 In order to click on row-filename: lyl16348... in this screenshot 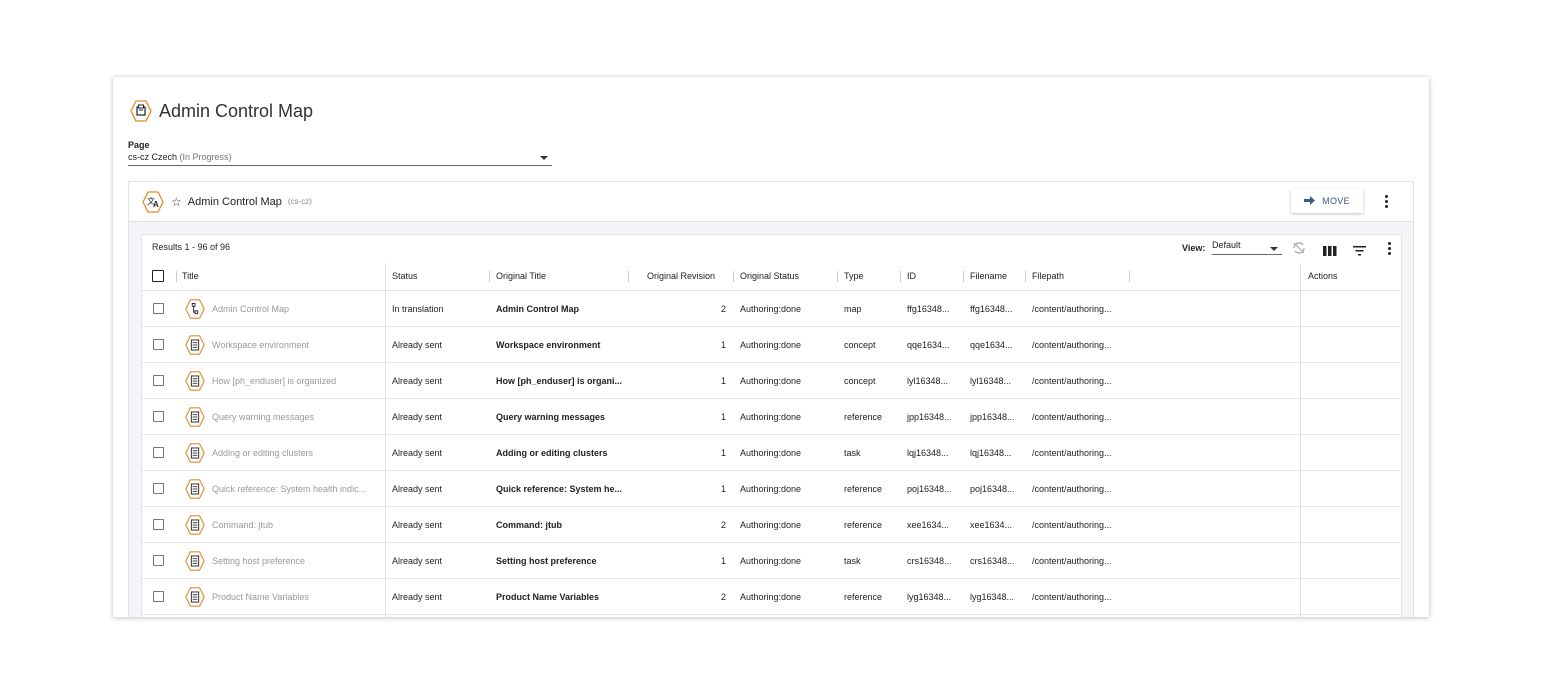, I will do `click(991, 381)`.